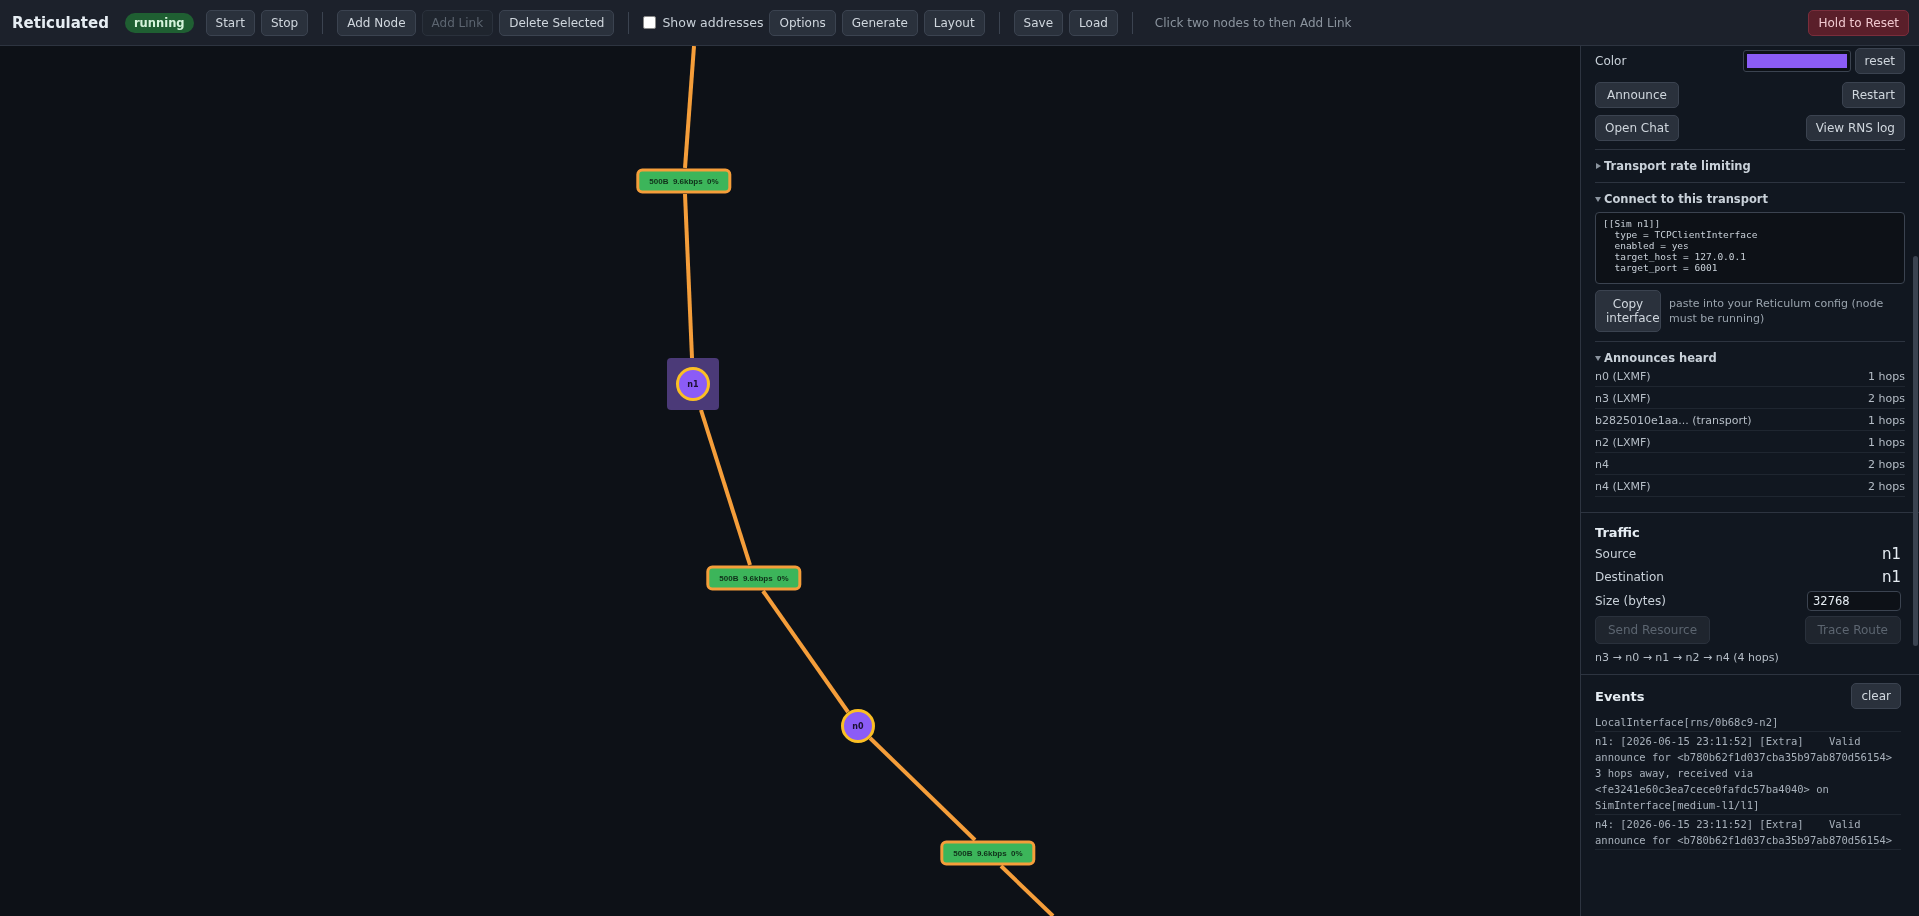 Image resolution: width=1919 pixels, height=916 pixels. I want to click on announce-name: n3 (LXMF), so click(1623, 398).